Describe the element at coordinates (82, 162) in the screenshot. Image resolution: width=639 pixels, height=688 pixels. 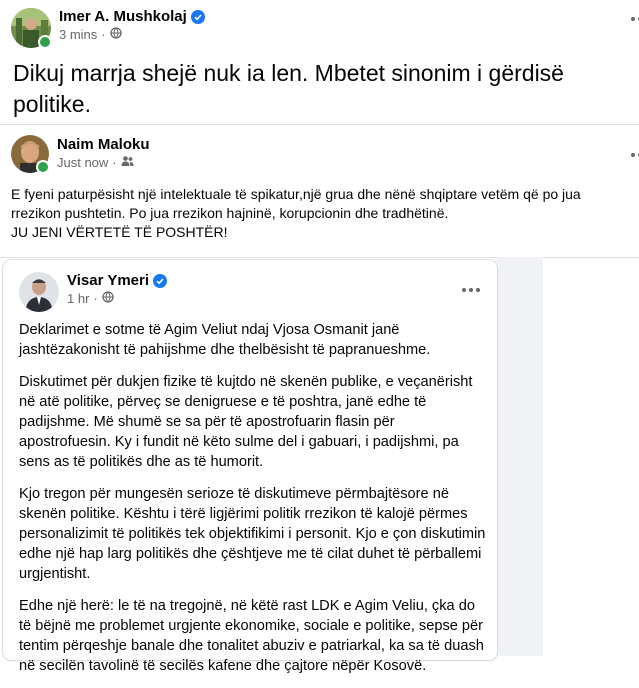
I see `post-timestamp: Just now` at that location.